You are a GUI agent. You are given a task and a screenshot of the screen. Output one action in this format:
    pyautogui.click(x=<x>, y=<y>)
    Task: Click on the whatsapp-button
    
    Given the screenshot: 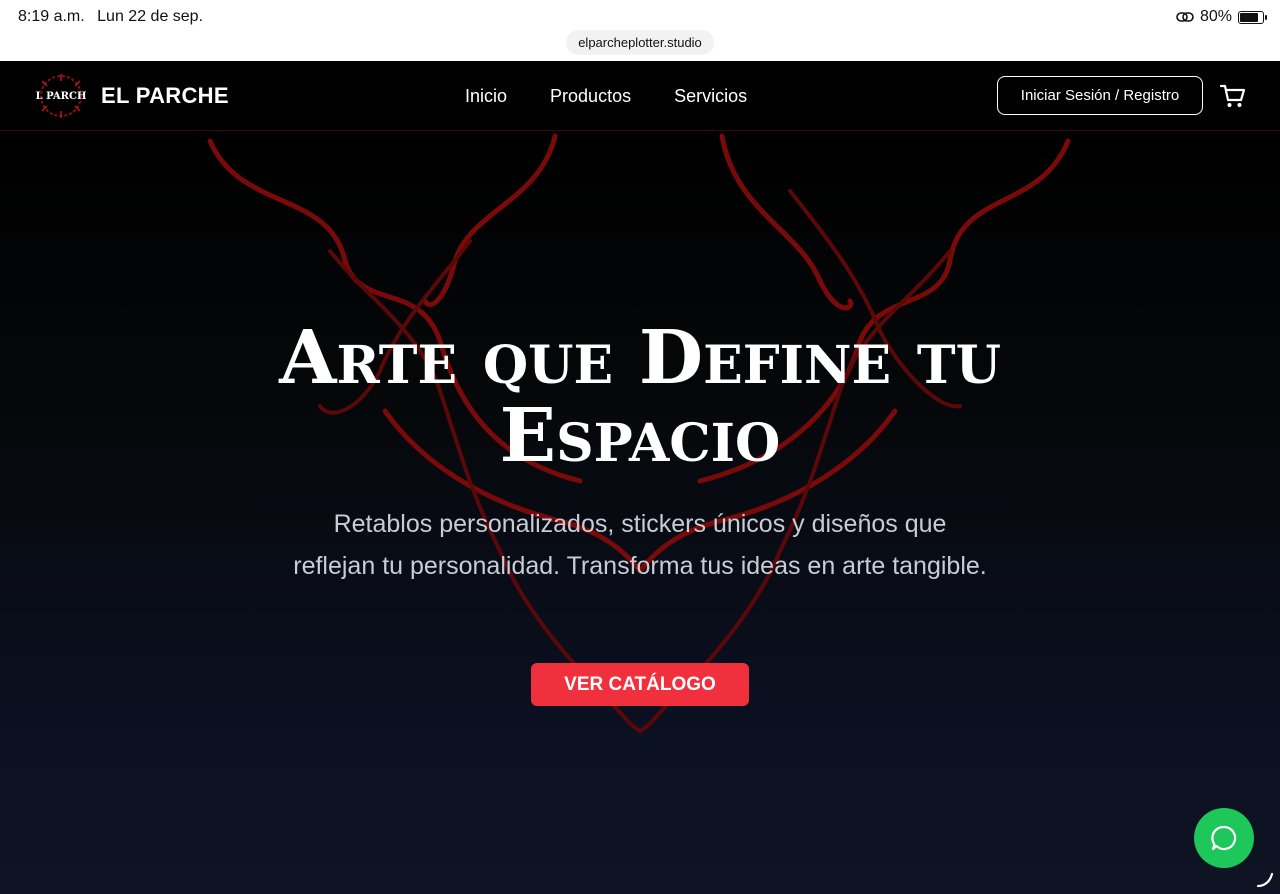 What is the action you would take?
    pyautogui.click(x=1224, y=838)
    